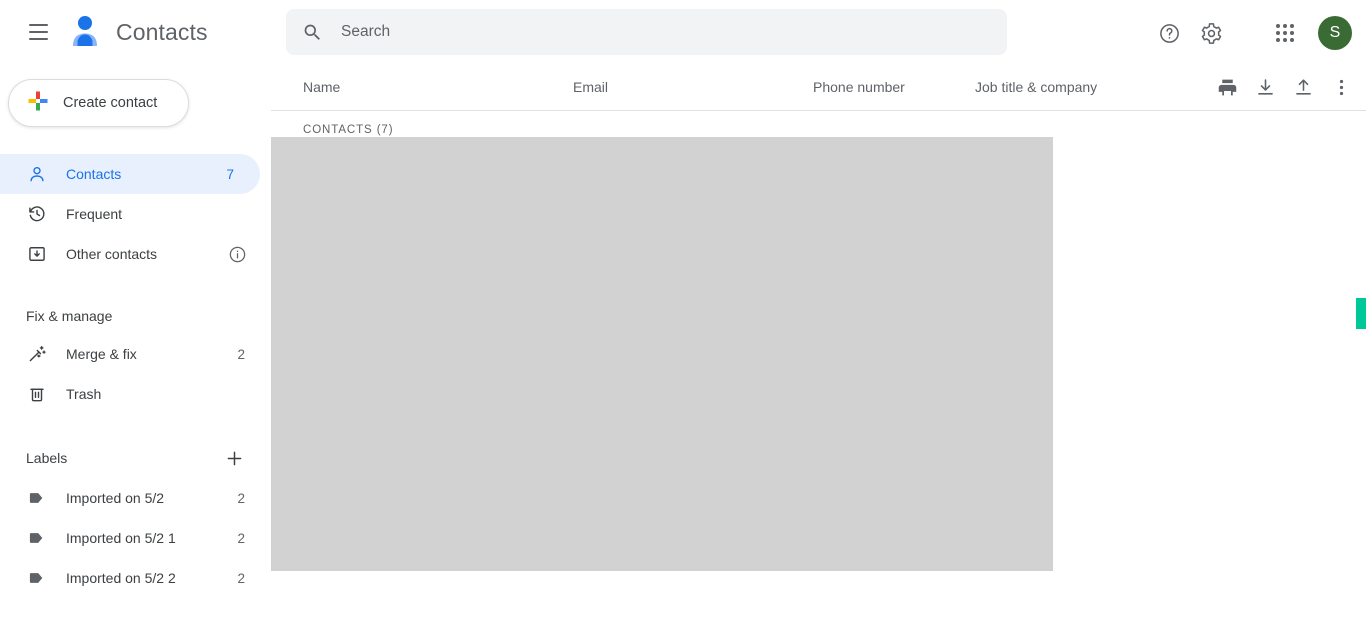 The image size is (1366, 625). I want to click on sidebar-item-label: Contacts, so click(94, 174).